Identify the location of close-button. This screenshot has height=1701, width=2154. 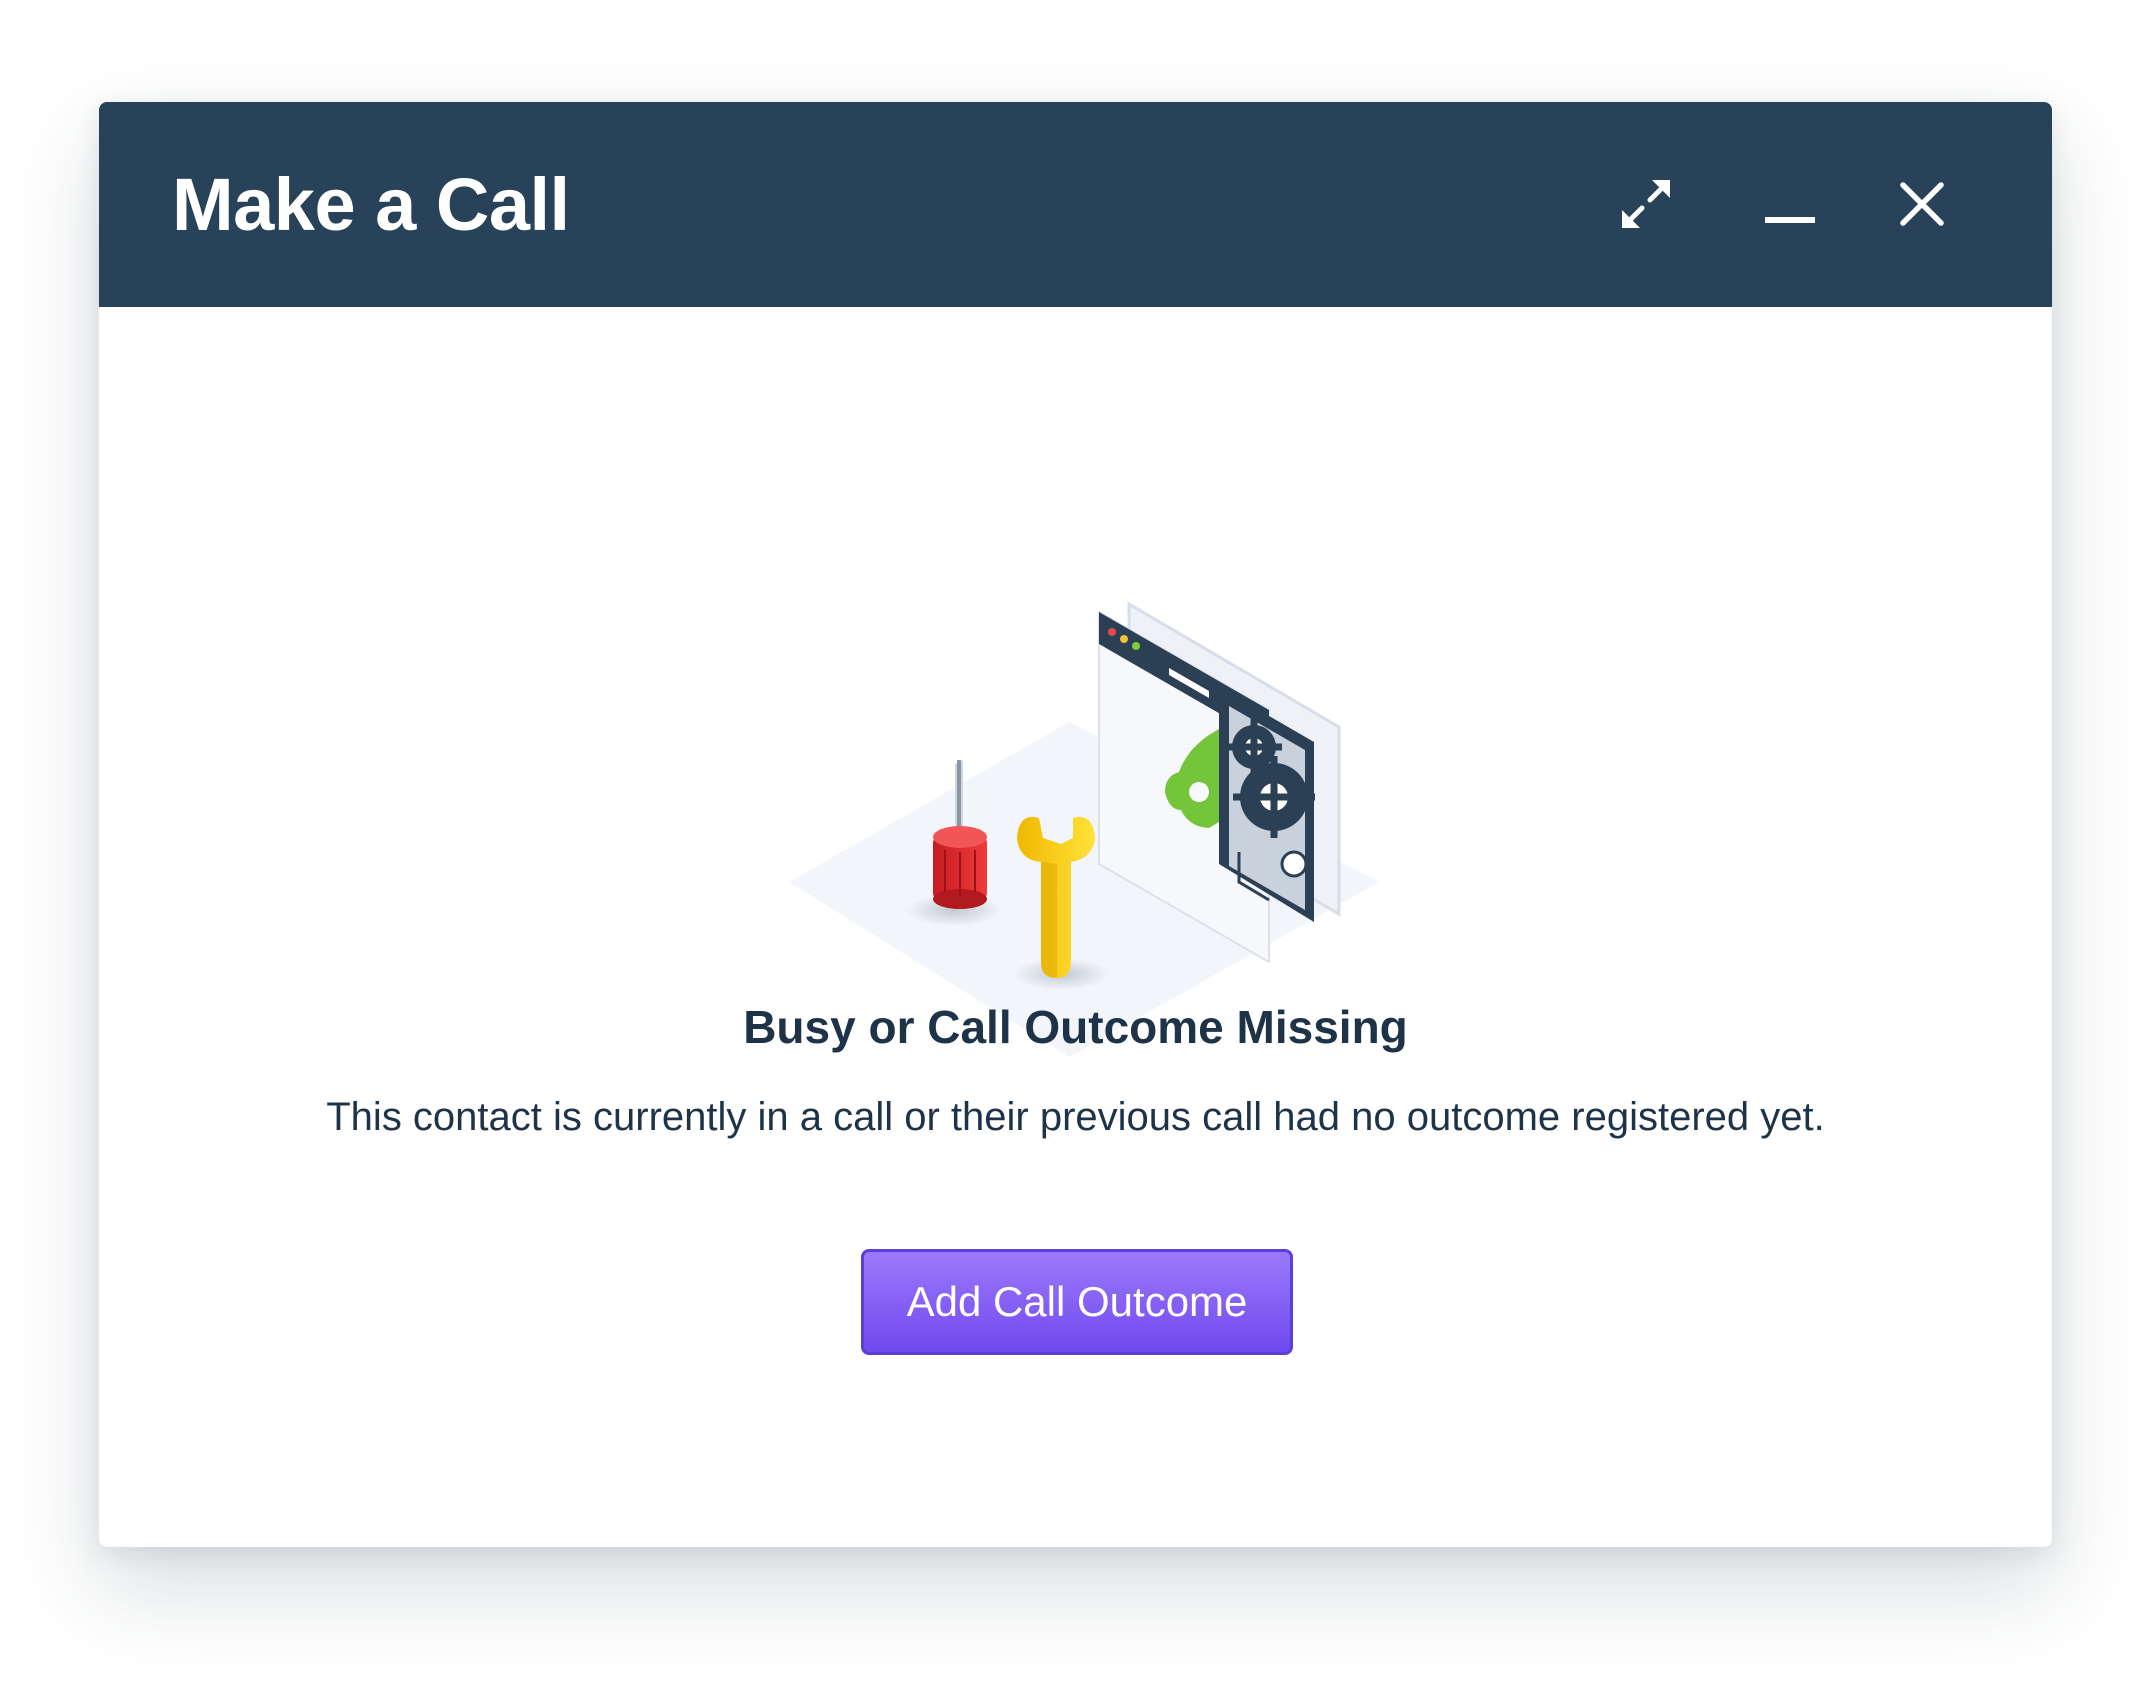
(1922, 204).